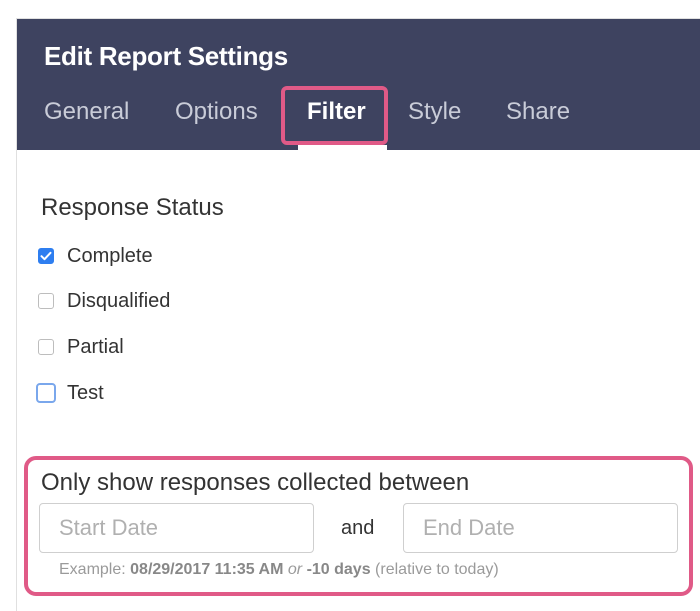 This screenshot has height=611, width=700. What do you see at coordinates (434, 569) in the screenshot?
I see `example-suffix: (relative to today)` at bounding box center [434, 569].